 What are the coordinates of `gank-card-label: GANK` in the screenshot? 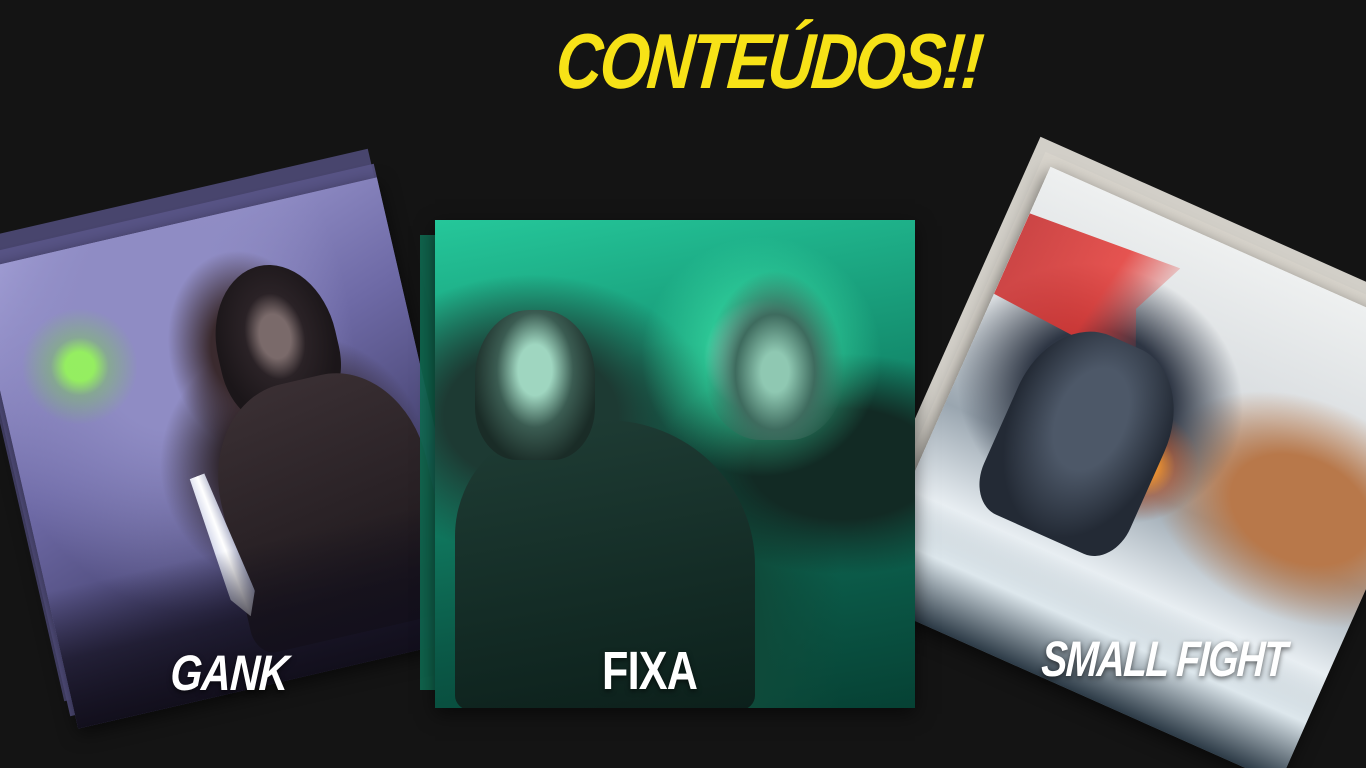 It's located at (229, 673).